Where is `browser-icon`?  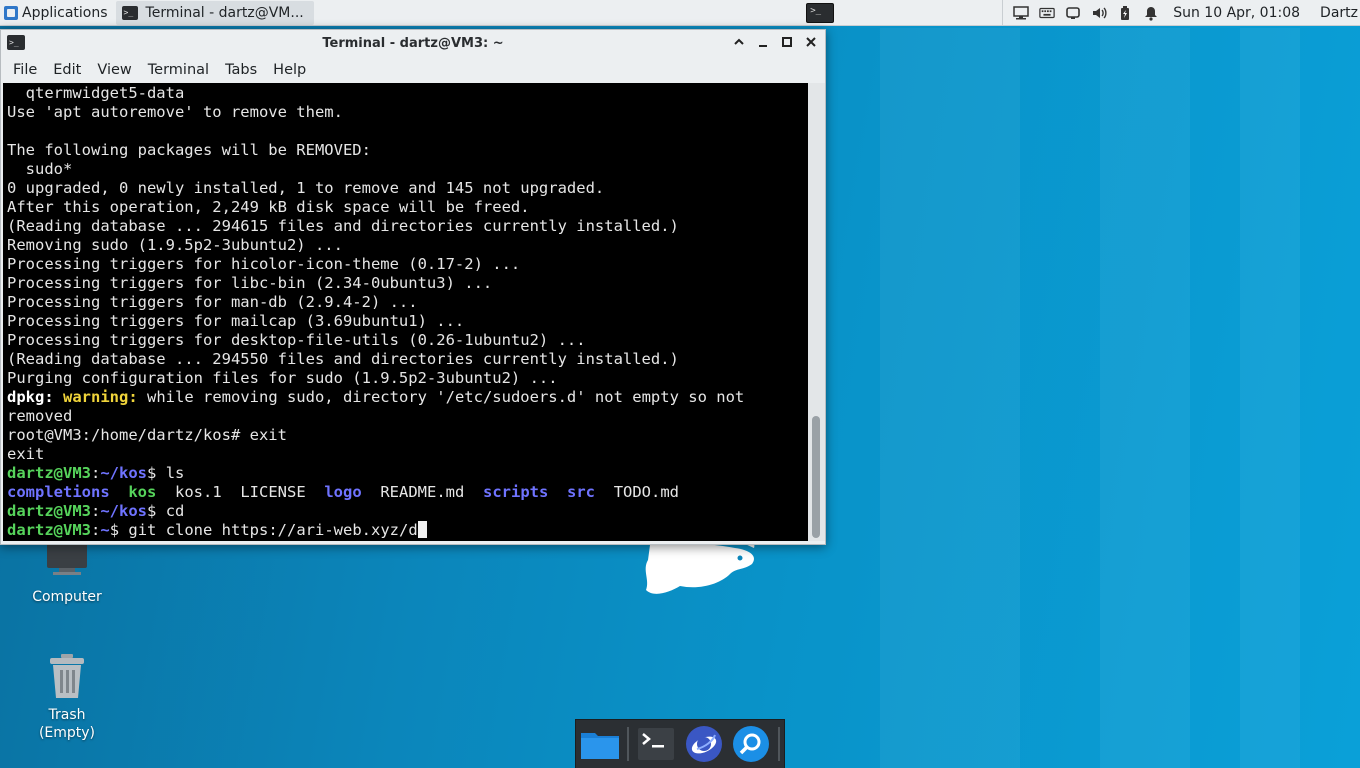
browser-icon is located at coordinates (703, 744).